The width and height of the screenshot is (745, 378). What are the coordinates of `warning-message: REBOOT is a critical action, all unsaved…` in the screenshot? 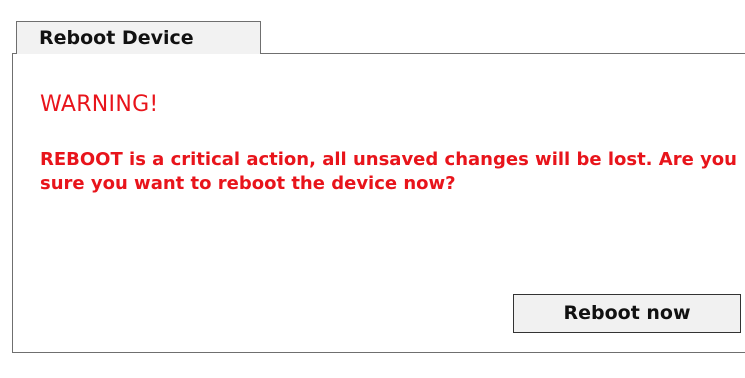 It's located at (388, 171).